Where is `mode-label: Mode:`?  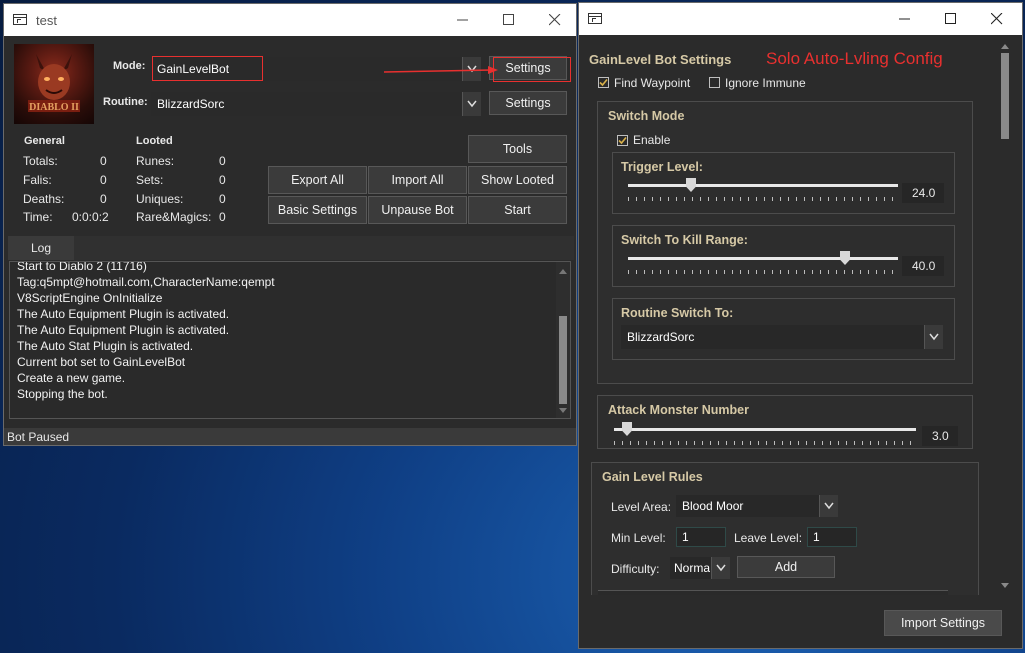
mode-label: Mode: is located at coordinates (129, 66).